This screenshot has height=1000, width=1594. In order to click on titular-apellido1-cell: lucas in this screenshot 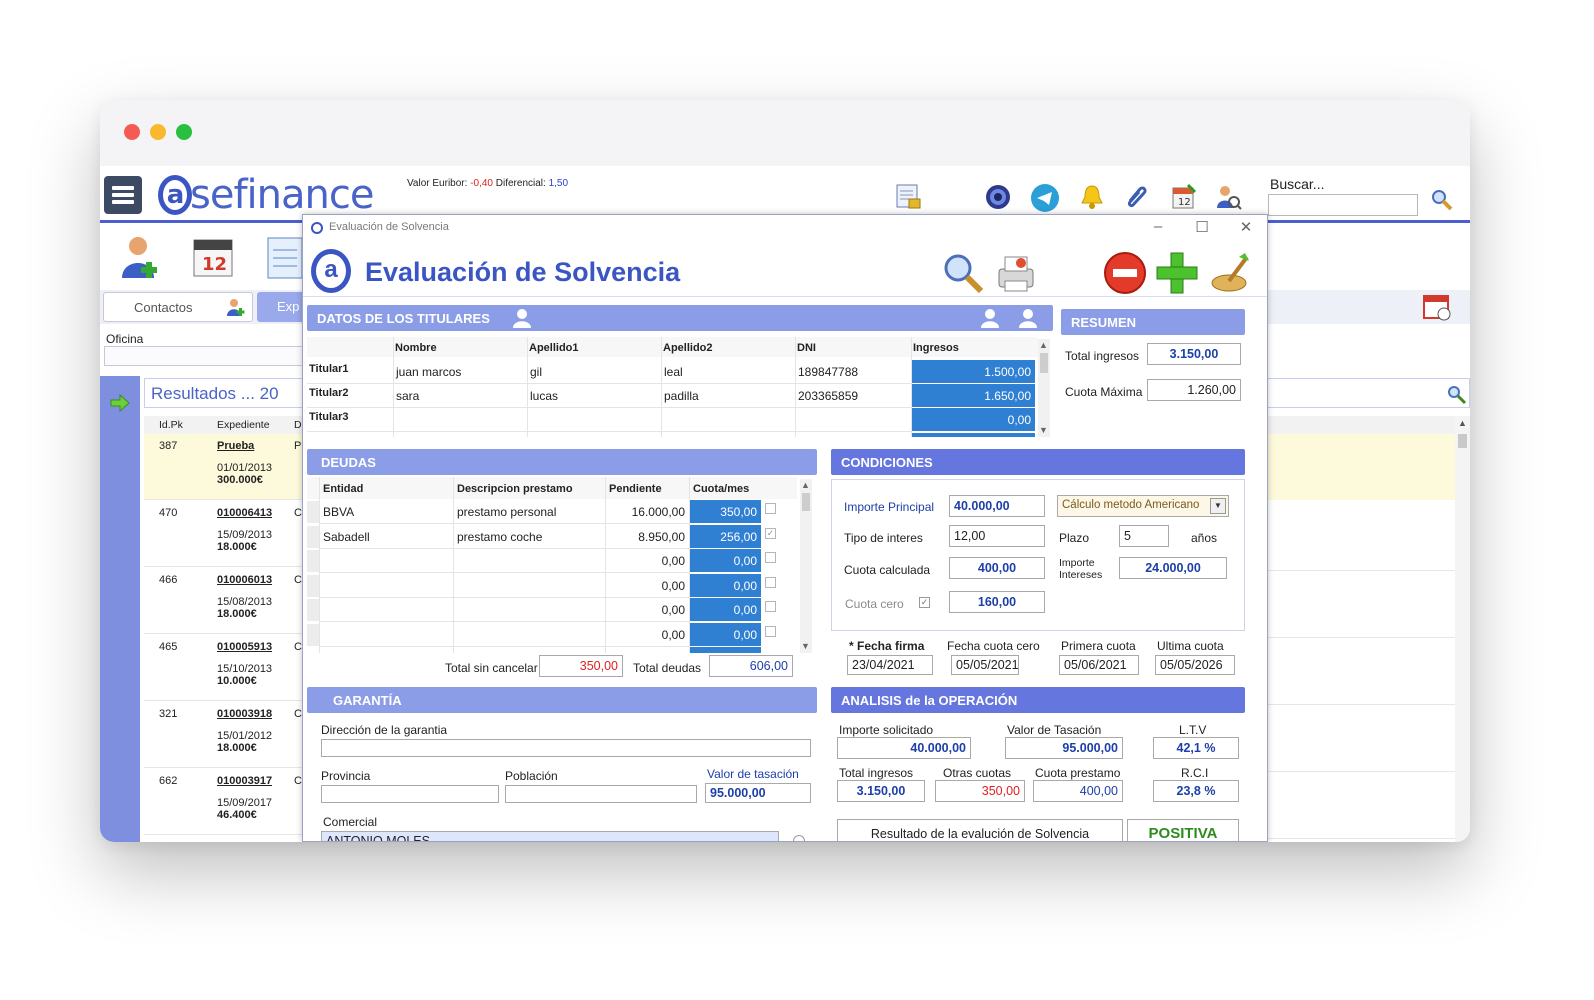, I will do `click(544, 396)`.